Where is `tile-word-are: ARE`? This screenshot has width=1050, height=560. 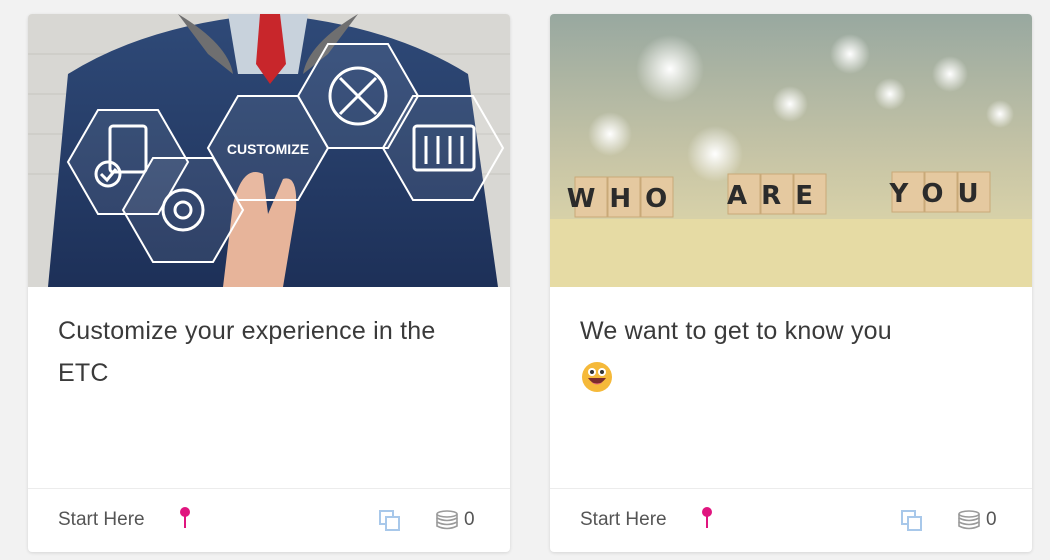 tile-word-are: ARE is located at coordinates (777, 196).